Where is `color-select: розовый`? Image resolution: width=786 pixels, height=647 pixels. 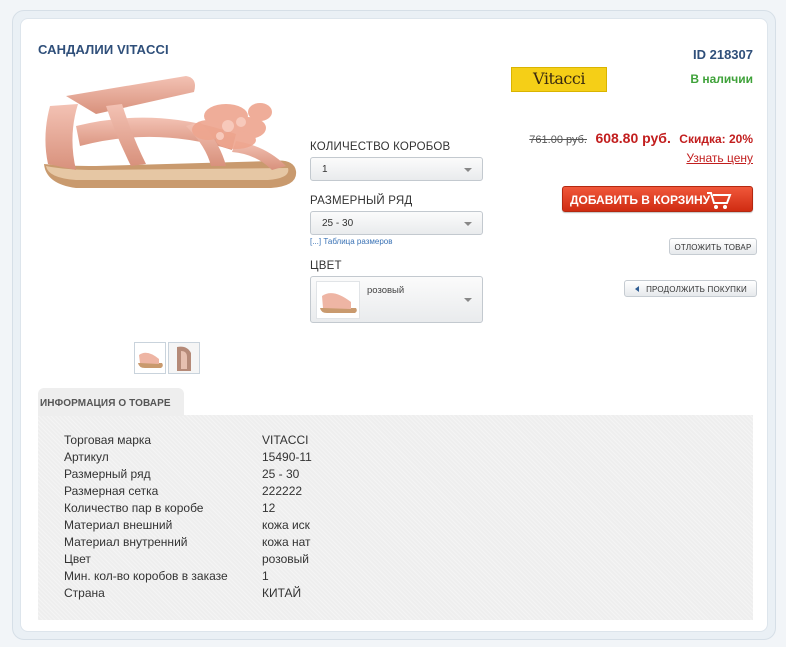
color-select: розовый is located at coordinates (396, 299).